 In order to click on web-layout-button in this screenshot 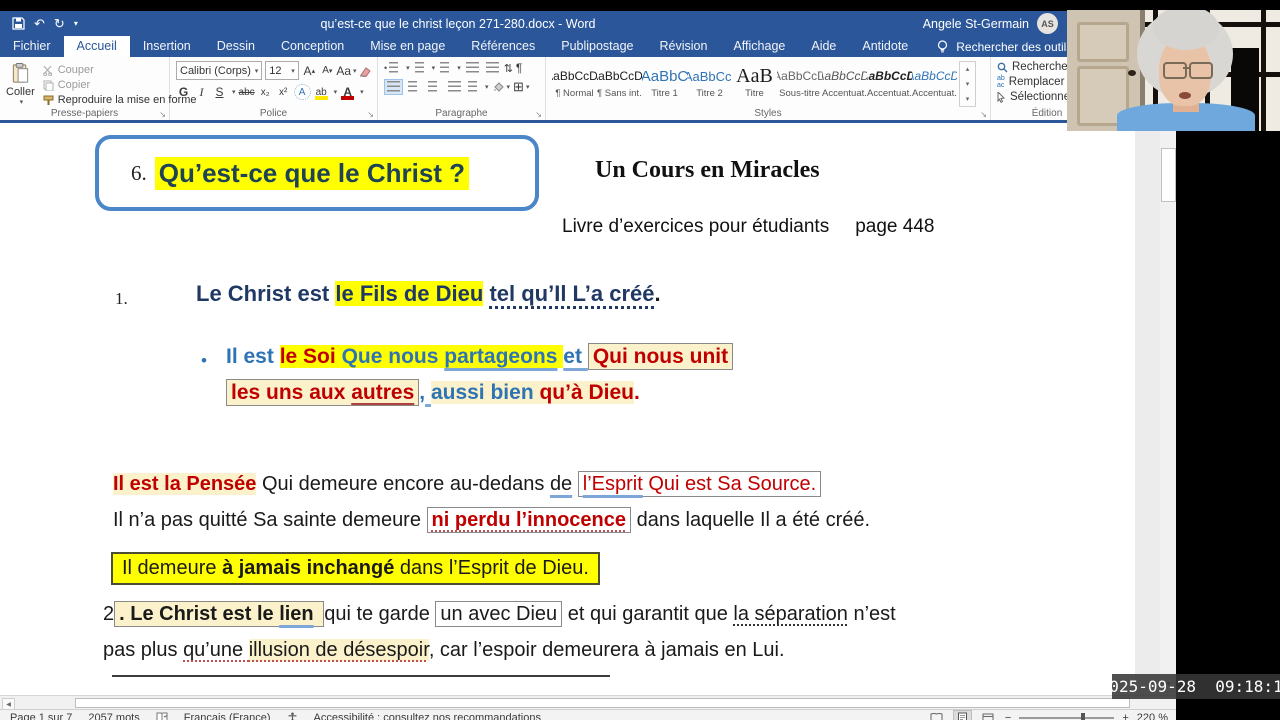, I will do `click(988, 715)`.